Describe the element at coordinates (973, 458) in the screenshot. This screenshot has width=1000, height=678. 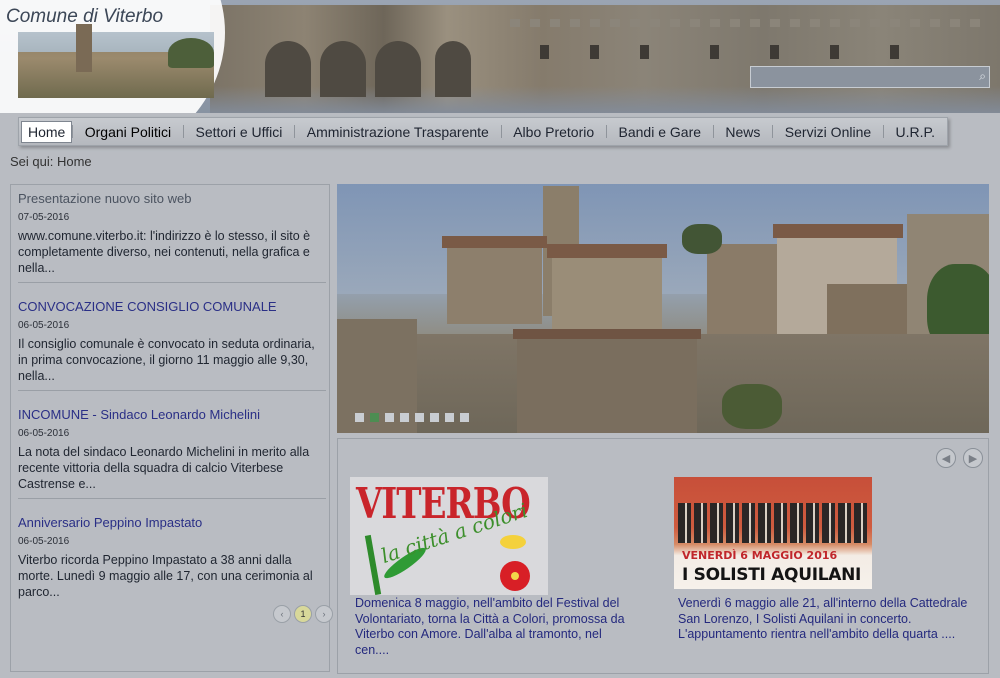
I see `carousel-next-button: ▶` at that location.